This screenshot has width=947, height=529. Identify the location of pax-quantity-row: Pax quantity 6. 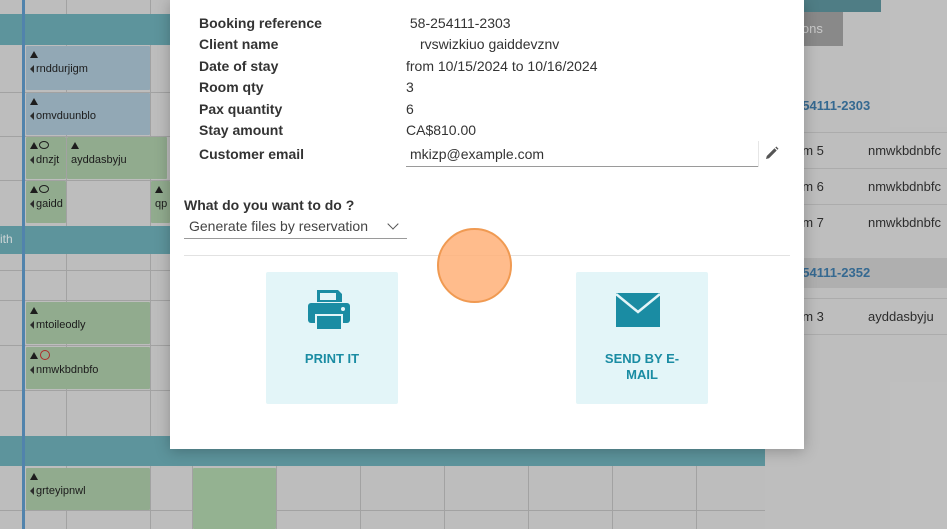
(489, 111).